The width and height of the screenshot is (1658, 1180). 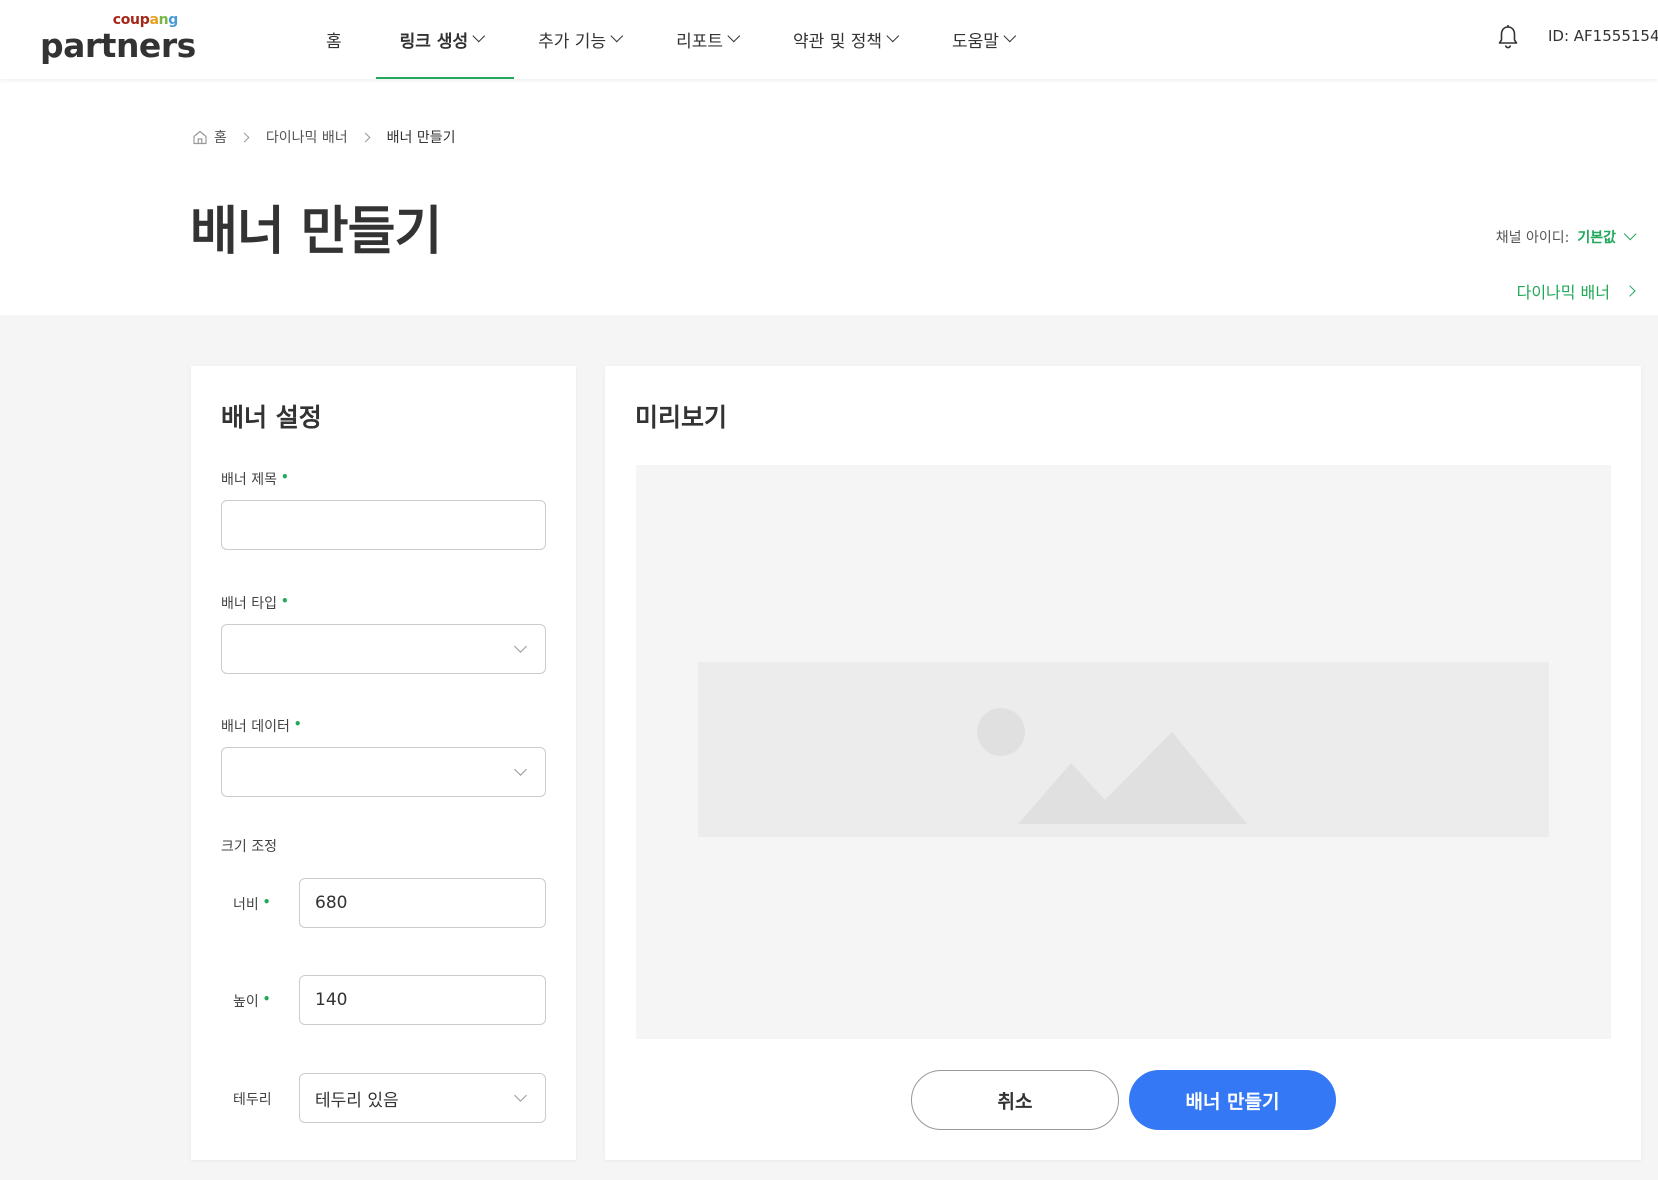 I want to click on nav-item-create-link: 링크 생성, so click(x=445, y=39).